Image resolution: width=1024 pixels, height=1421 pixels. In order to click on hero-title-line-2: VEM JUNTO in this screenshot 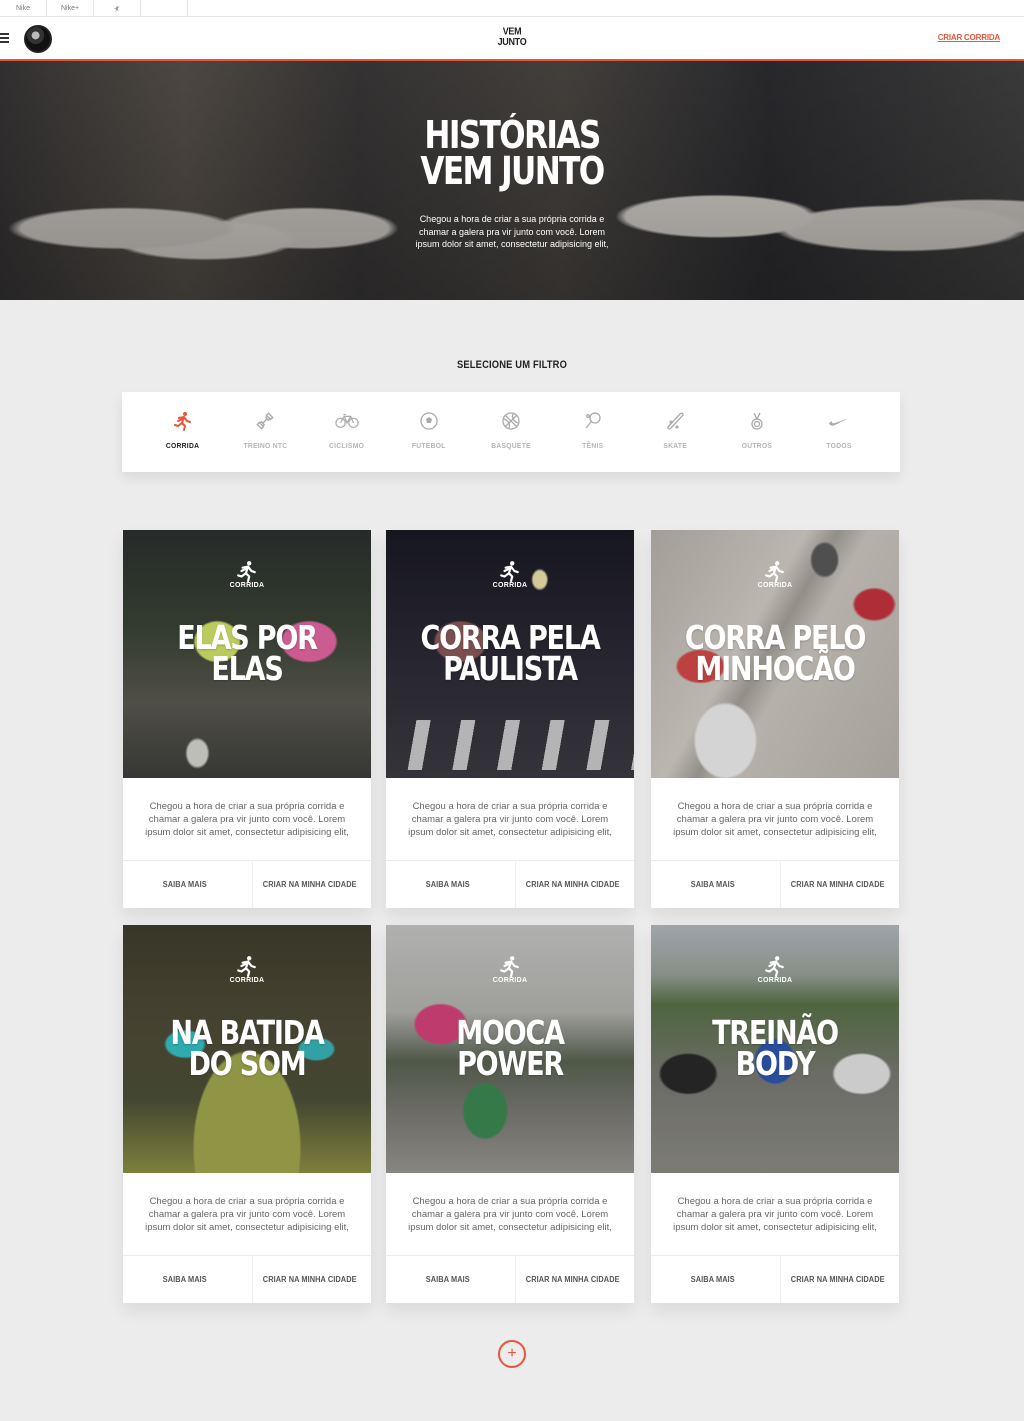, I will do `click(512, 171)`.